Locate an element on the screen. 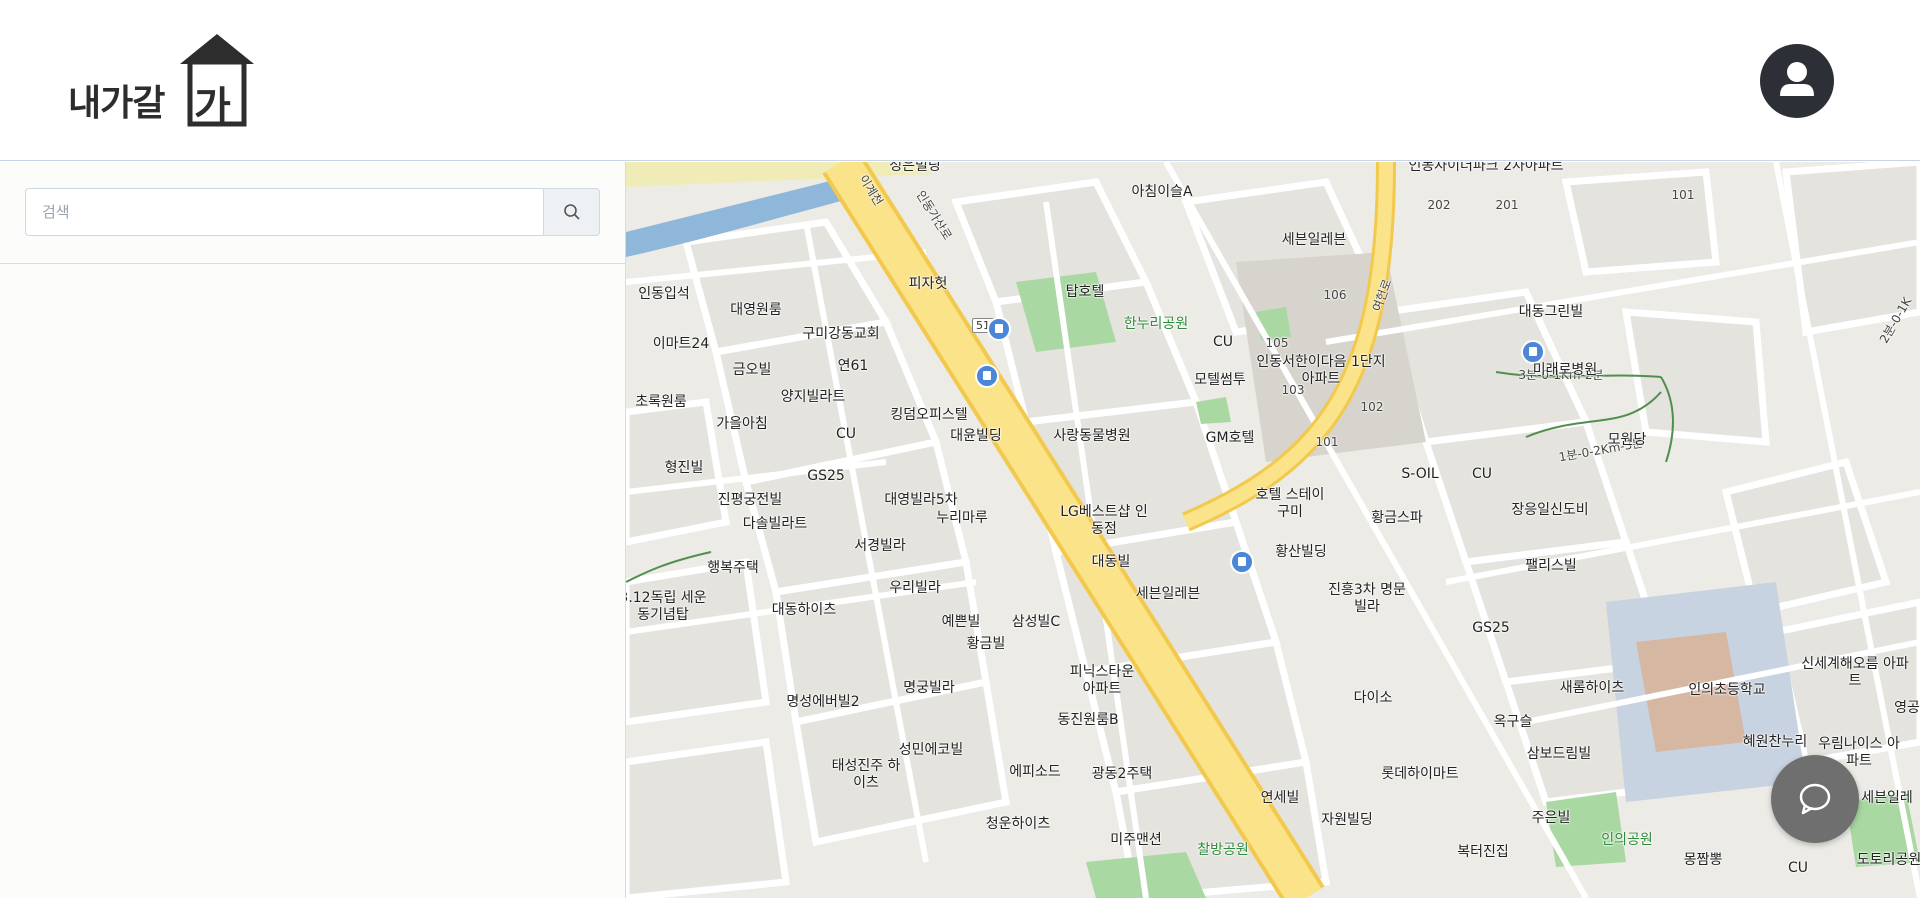 The width and height of the screenshot is (1920, 898). place-label: 청운하이츠 is located at coordinates (1018, 824).